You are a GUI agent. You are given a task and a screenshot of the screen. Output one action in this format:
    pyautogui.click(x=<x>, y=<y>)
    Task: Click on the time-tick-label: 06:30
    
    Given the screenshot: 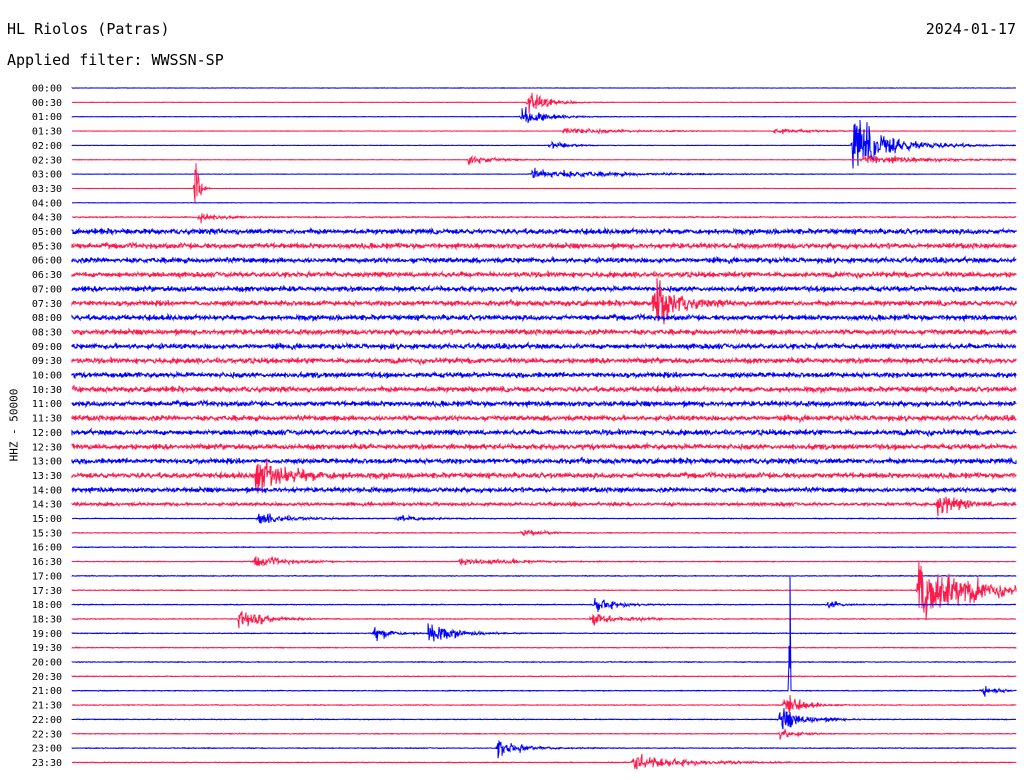 What is the action you would take?
    pyautogui.click(x=47, y=275)
    